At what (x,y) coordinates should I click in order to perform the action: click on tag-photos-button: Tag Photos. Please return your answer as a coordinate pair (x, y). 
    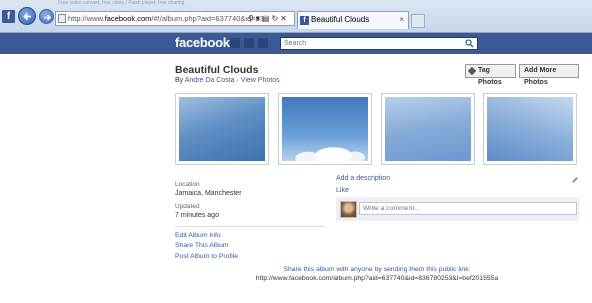
    Looking at the image, I should click on (490, 75).